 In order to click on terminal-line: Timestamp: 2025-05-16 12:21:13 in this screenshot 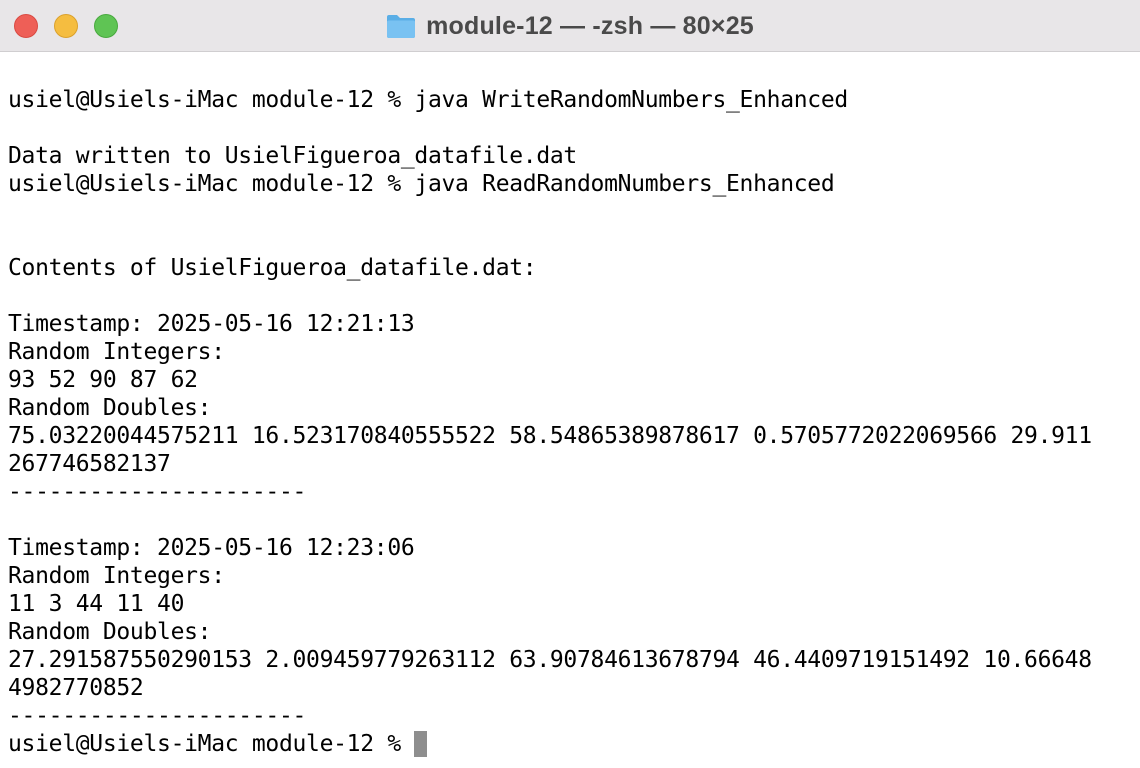, I will do `click(211, 324)`.